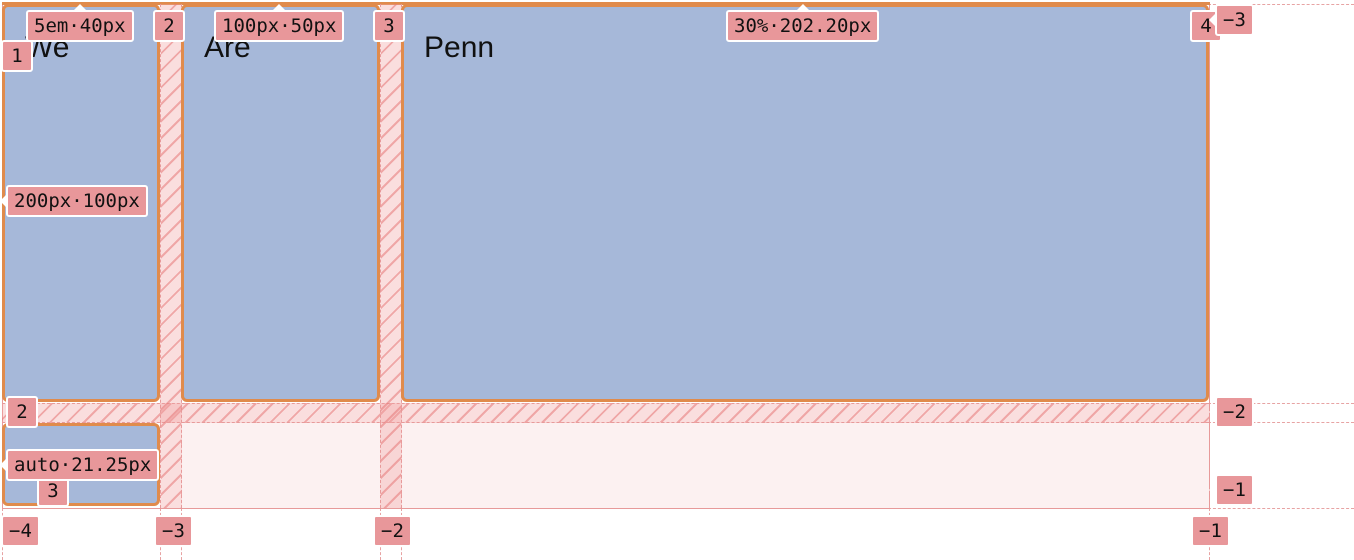  I want to click on column-line-number-neg-1: −1, so click(1210, 531).